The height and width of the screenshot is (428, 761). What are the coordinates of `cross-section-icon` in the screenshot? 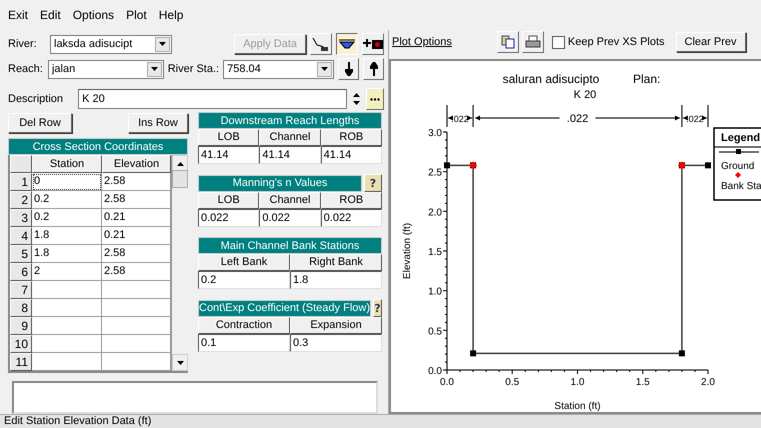 It's located at (347, 44).